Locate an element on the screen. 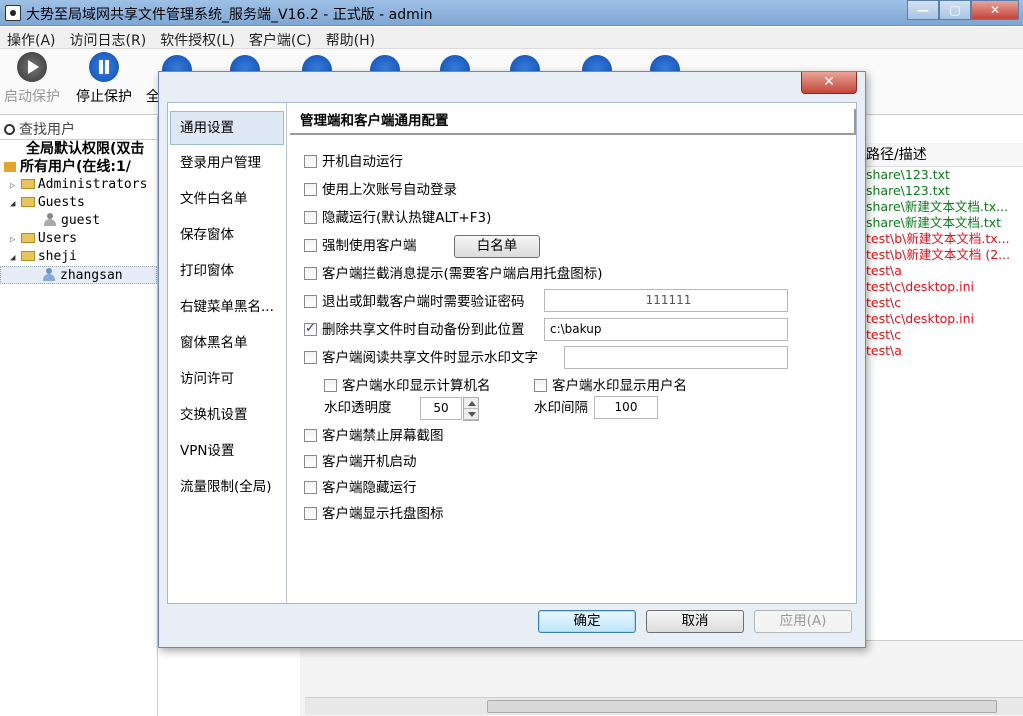 Image resolution: width=1023 pixels, height=716 pixels. horizontal-scrollbar is located at coordinates (664, 706).